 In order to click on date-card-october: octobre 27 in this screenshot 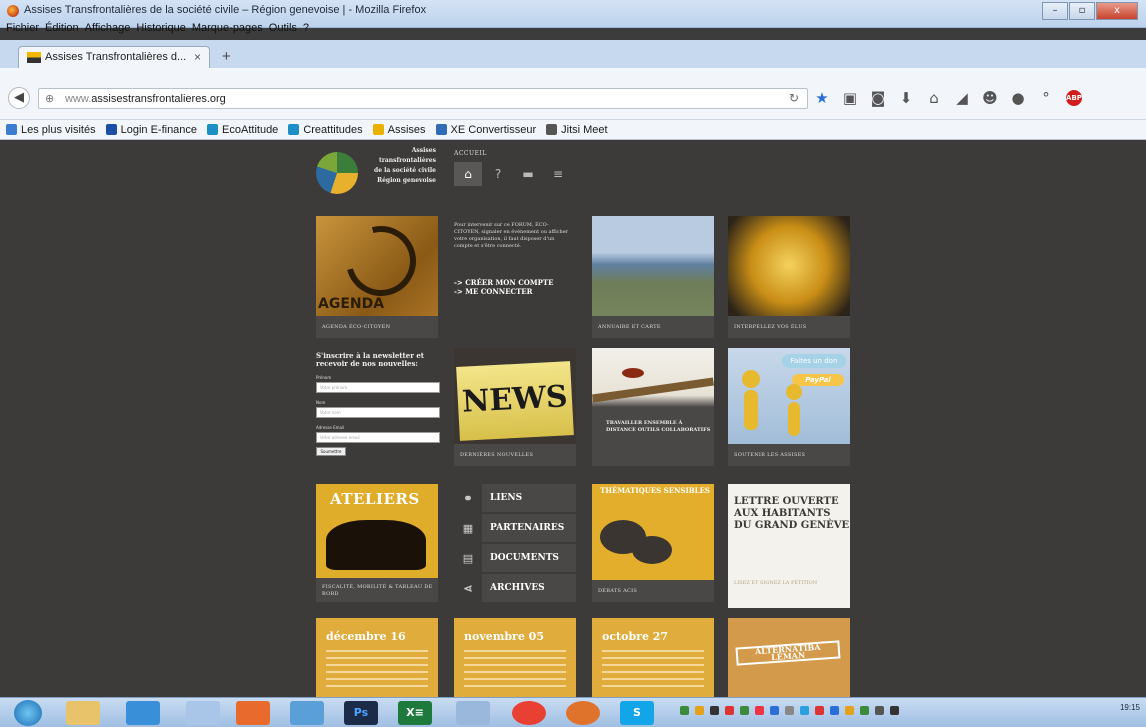, I will do `click(653, 657)`.